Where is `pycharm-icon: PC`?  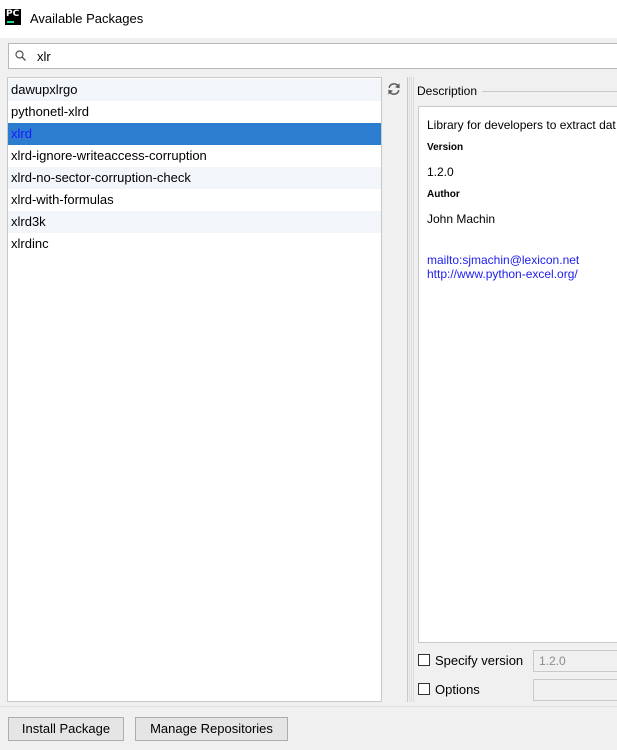 pycharm-icon: PC is located at coordinates (13, 17).